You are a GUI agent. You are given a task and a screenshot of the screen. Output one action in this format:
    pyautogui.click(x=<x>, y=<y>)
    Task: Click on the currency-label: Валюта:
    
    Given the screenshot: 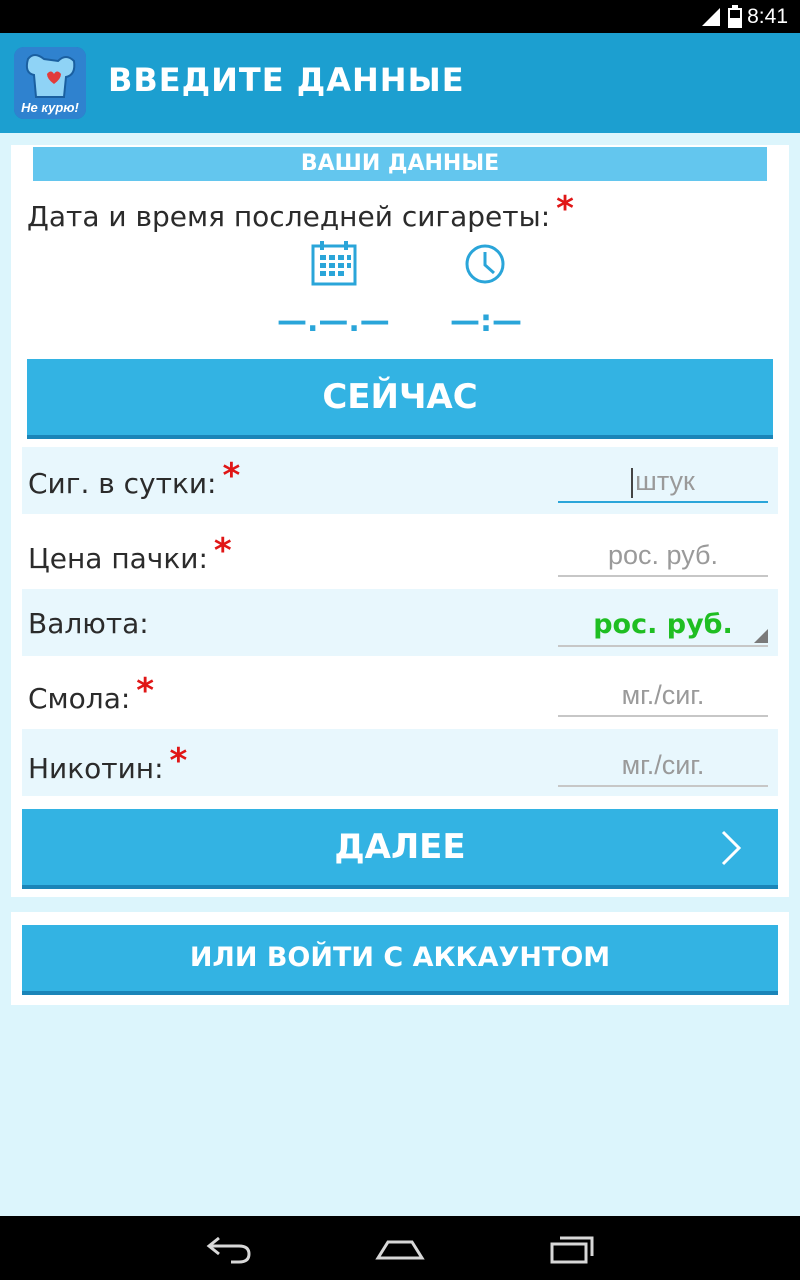 What is the action you would take?
    pyautogui.click(x=88, y=623)
    